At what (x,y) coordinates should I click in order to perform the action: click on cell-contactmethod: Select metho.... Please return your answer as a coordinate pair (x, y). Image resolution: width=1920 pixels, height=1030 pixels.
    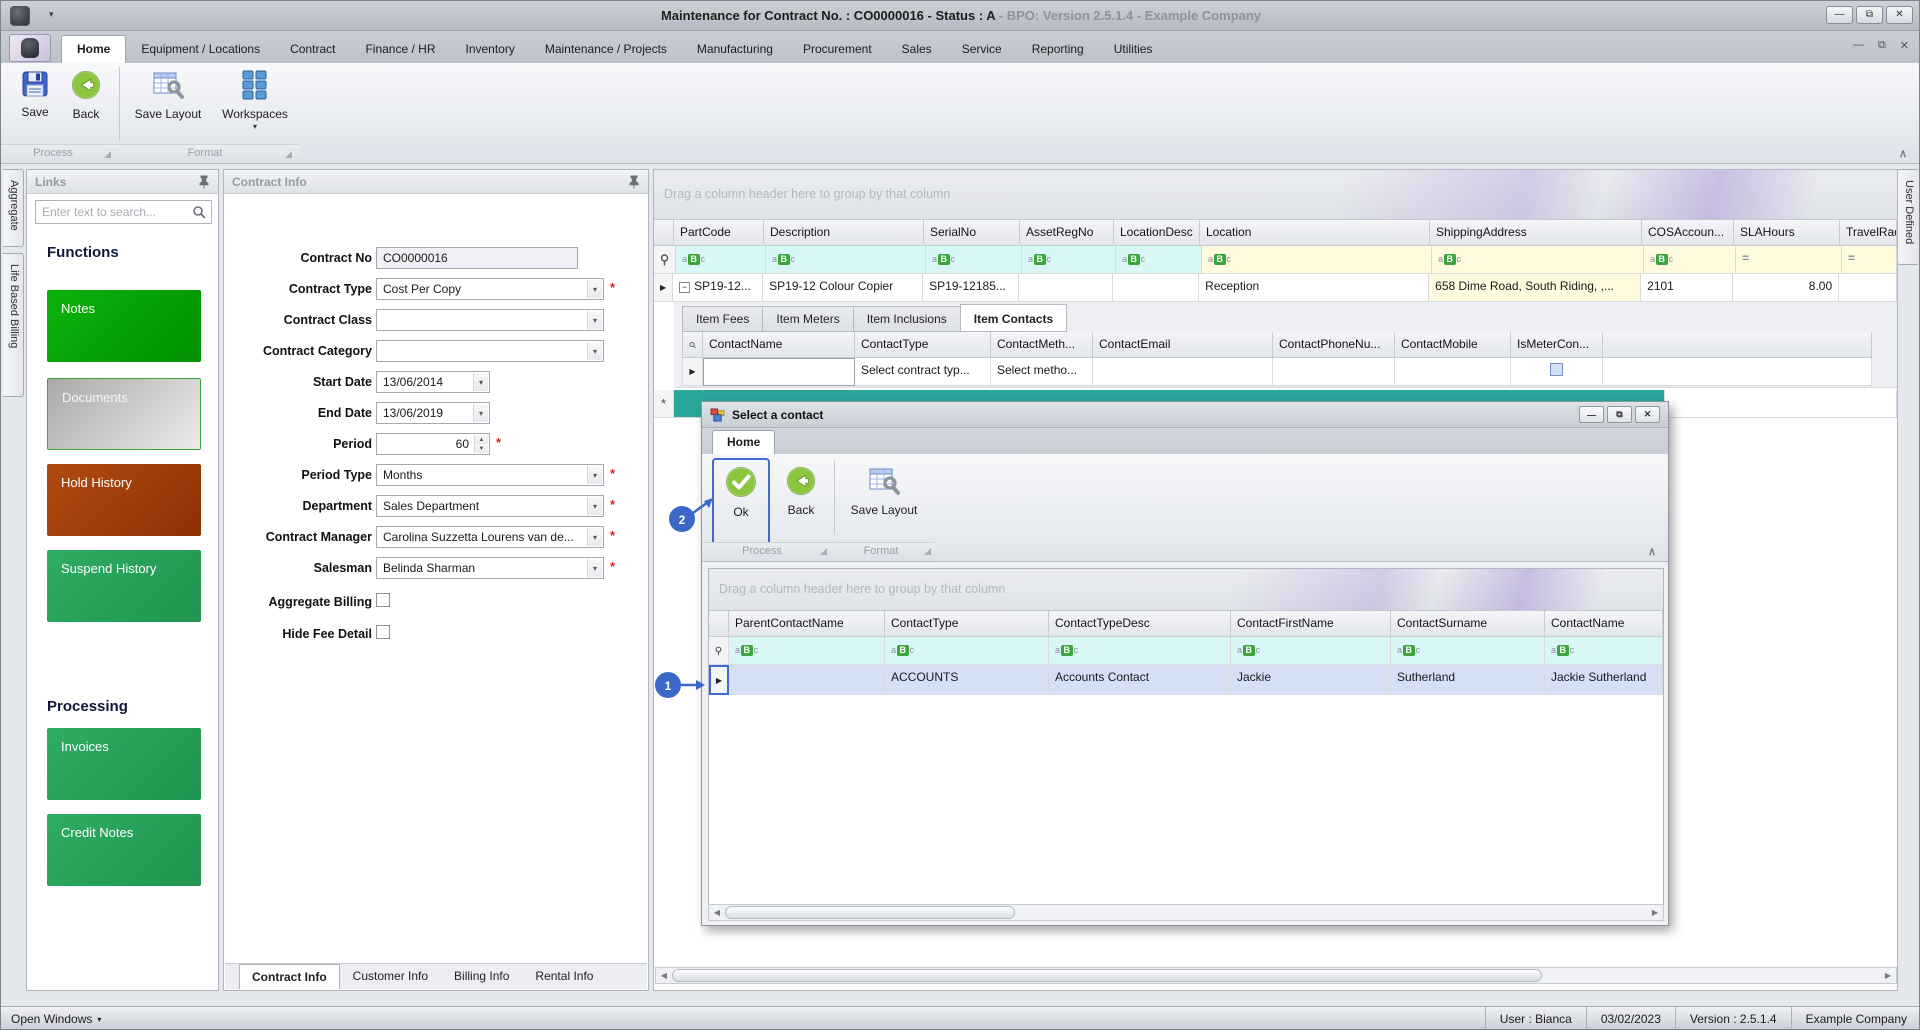
    Looking at the image, I should click on (1042, 372).